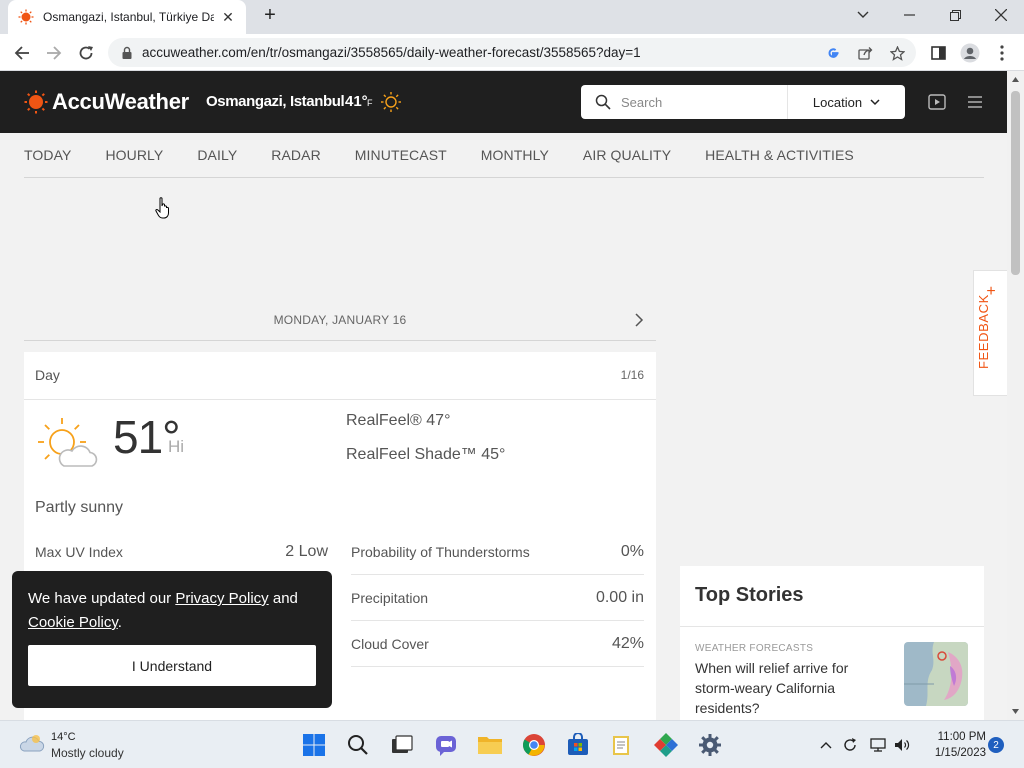 The width and height of the screenshot is (1024, 768). I want to click on restore-button, so click(955, 15).